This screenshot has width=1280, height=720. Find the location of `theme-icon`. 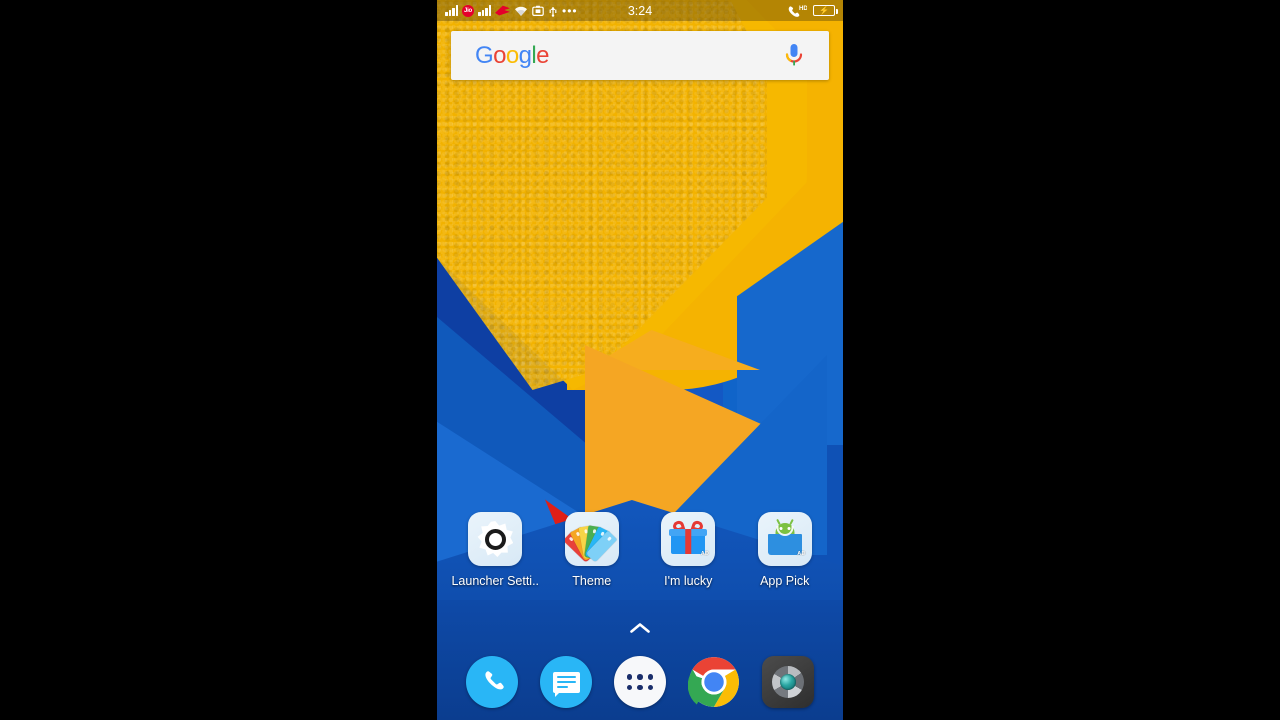

theme-icon is located at coordinates (591, 539).